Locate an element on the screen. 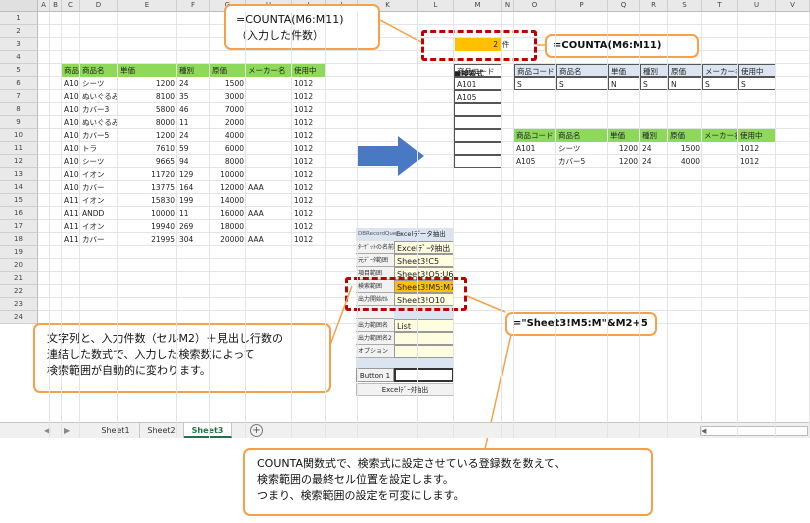 The width and height of the screenshot is (810, 523). callout-top-line2: （入力した件数） is located at coordinates (280, 35).